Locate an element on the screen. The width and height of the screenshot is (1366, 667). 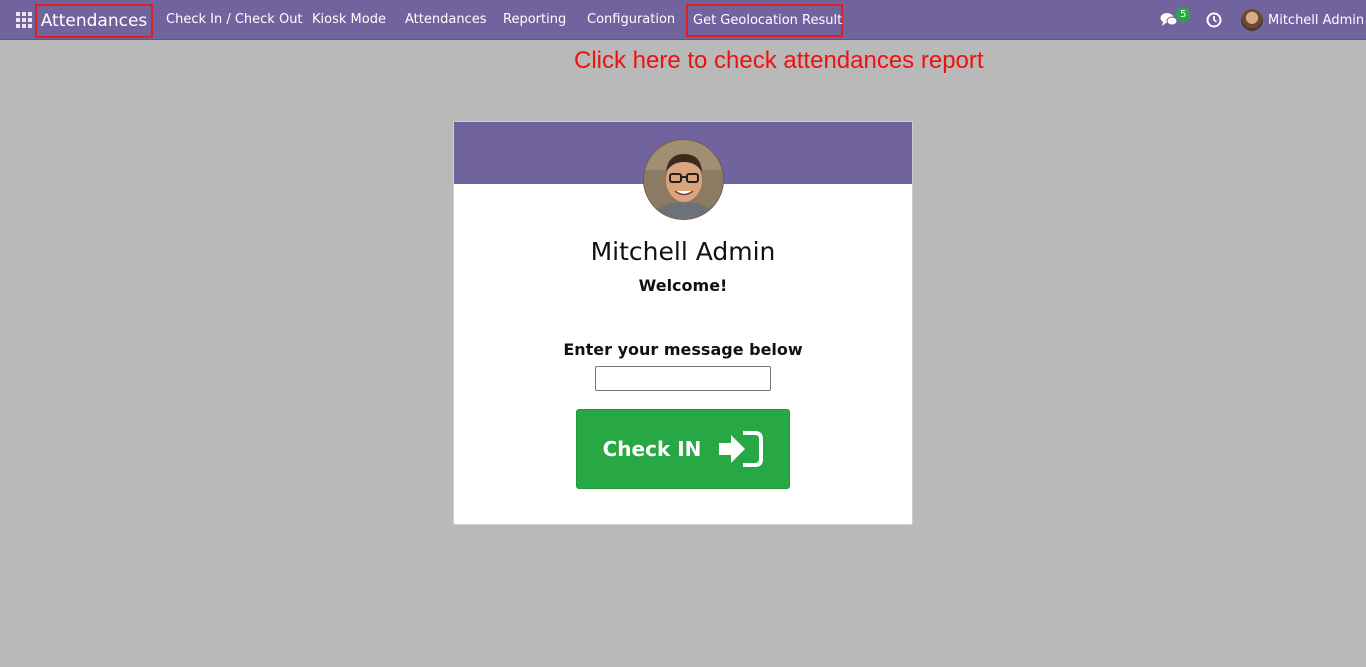
menu-configuration: Configuration is located at coordinates (631, 20).